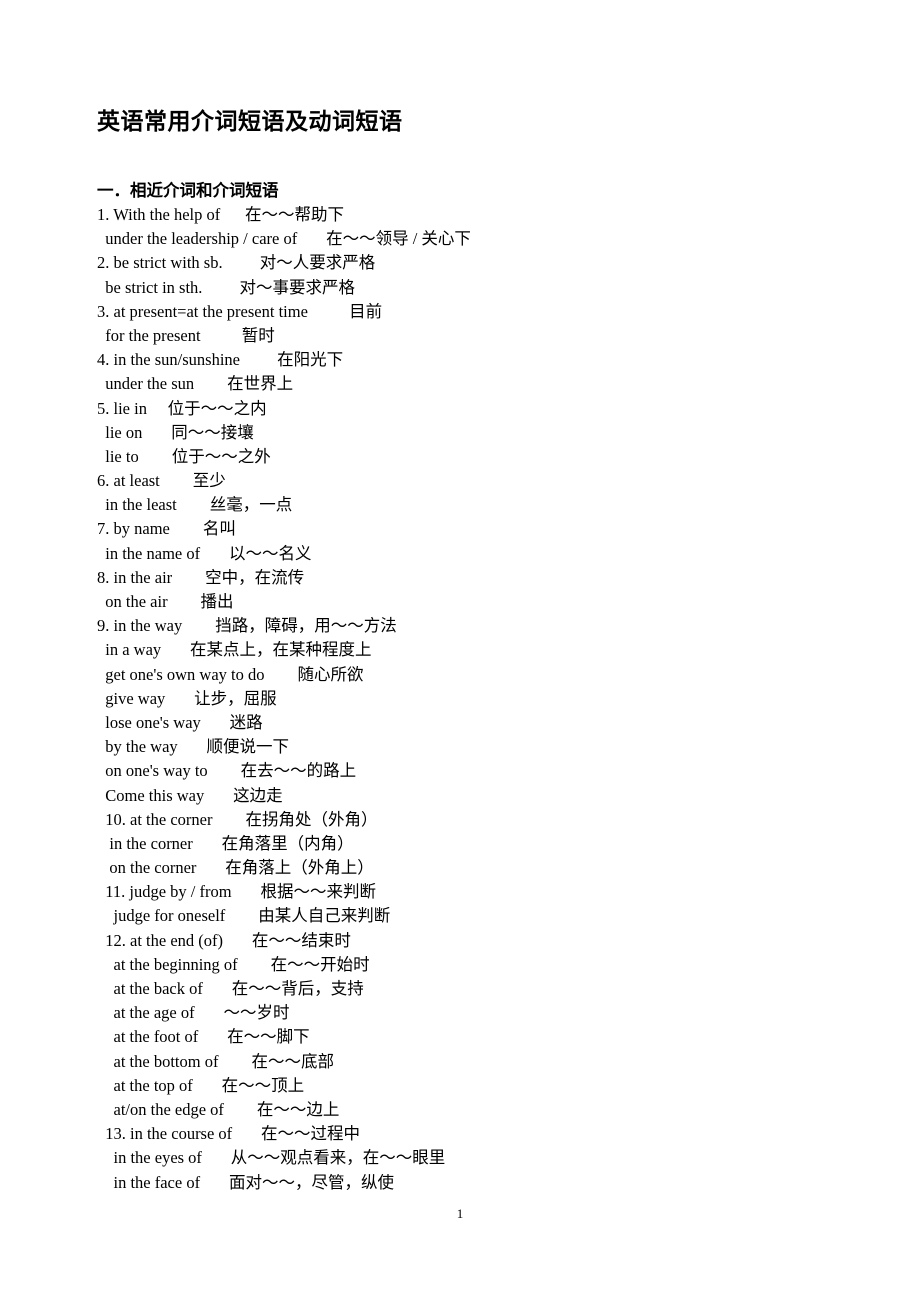 This screenshot has width=920, height=1302. Describe the element at coordinates (195, 505) in the screenshot. I see `phrase-line: in the least 丝毫，一点` at that location.